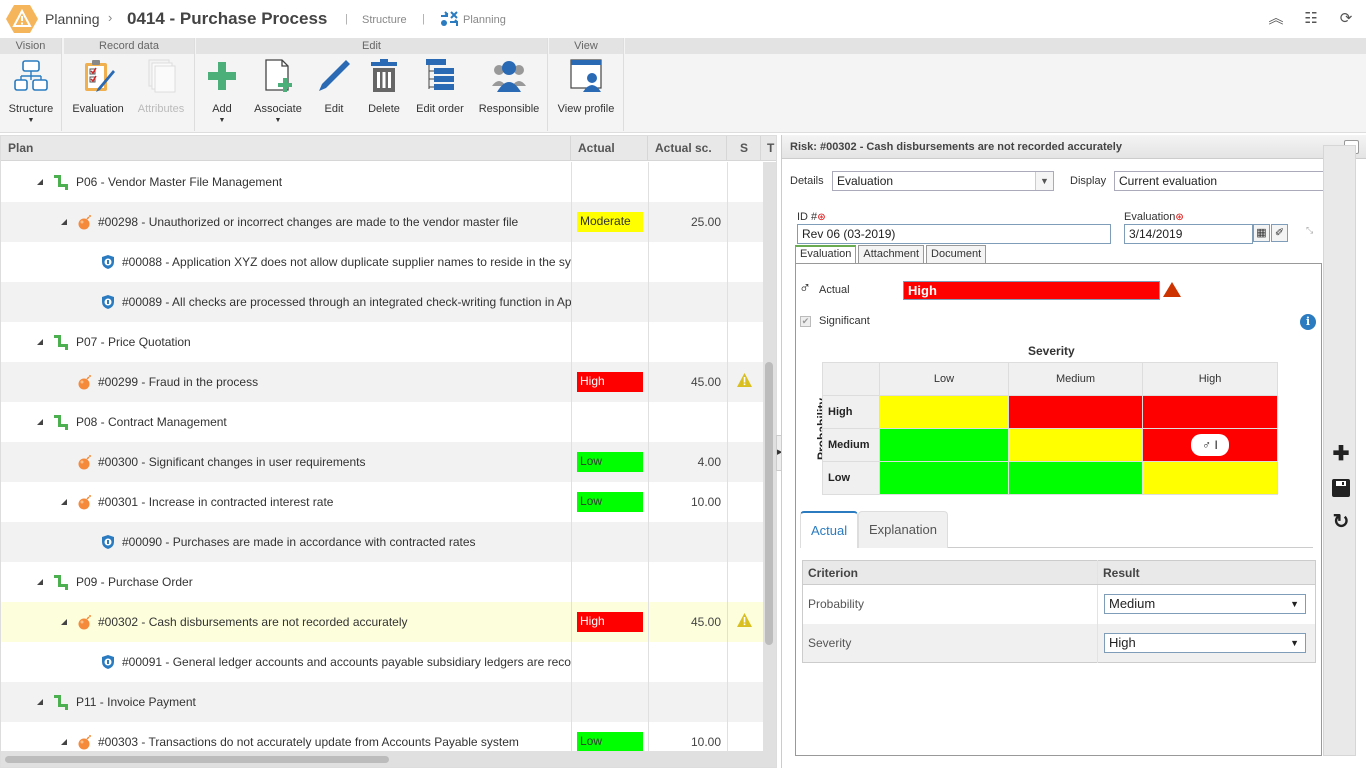 This screenshot has height=768, width=1366. Describe the element at coordinates (222, 109) in the screenshot. I see `add-label: Add` at that location.